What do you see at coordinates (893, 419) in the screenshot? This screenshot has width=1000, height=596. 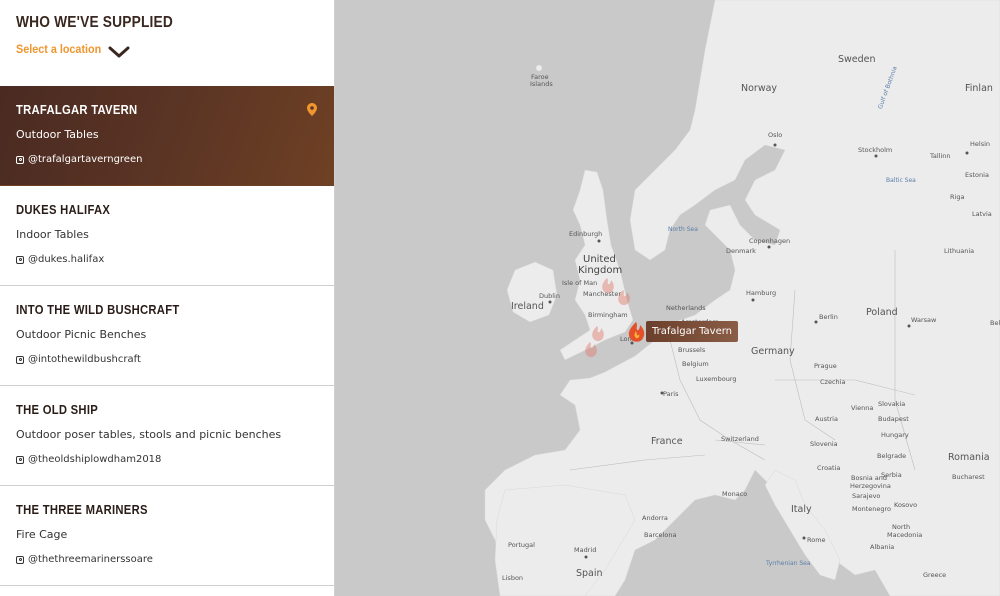 I see `label-budapest: Budapest` at bounding box center [893, 419].